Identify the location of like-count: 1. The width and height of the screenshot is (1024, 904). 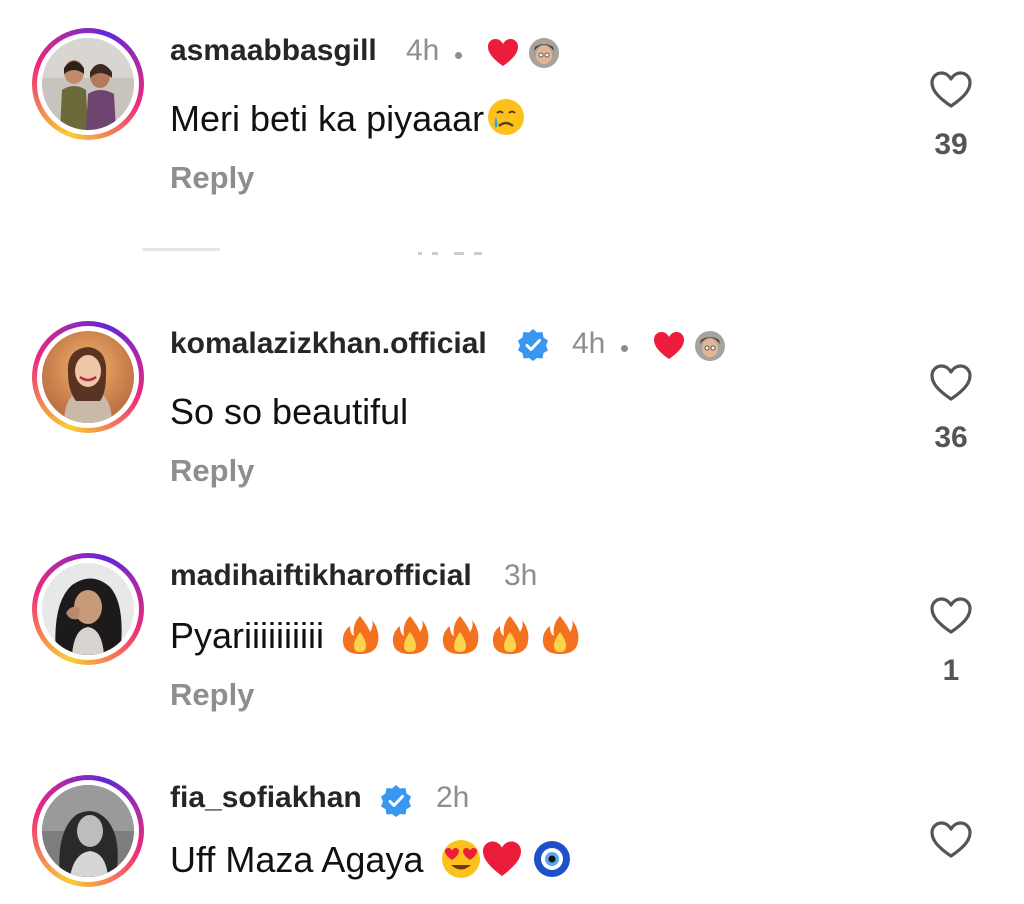
(951, 670).